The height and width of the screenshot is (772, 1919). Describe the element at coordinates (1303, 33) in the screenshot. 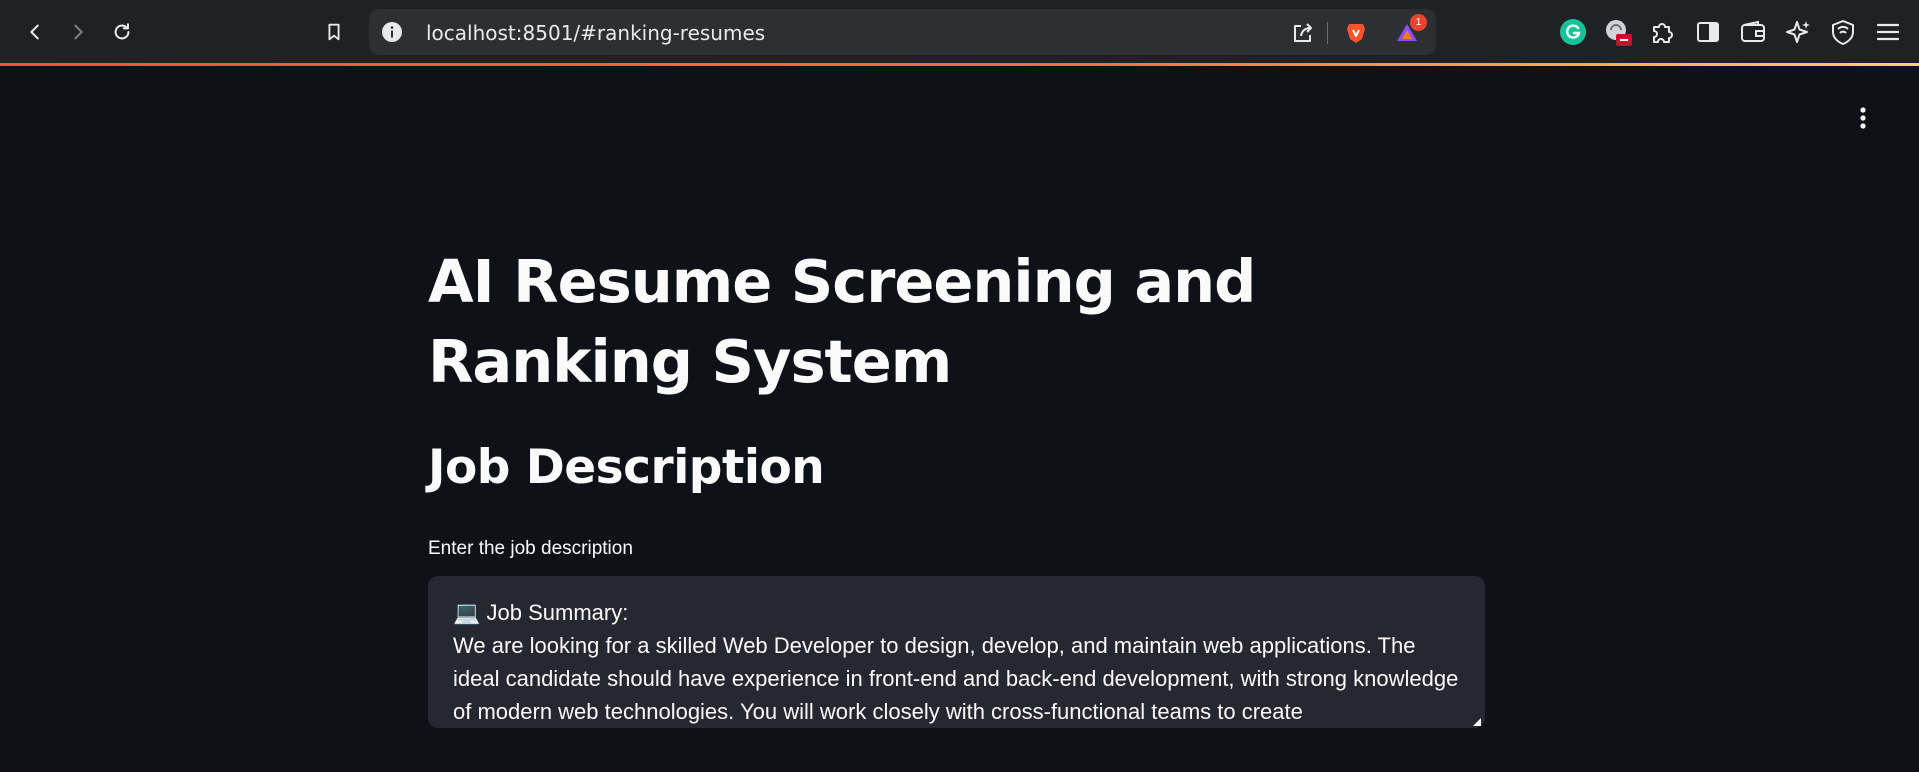

I see `share-icon` at that location.